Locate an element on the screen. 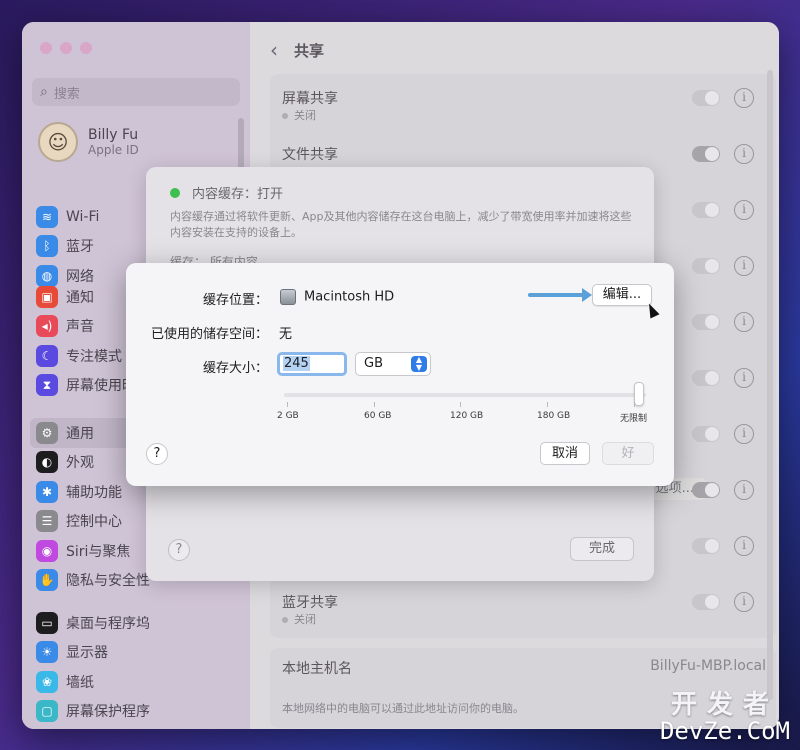  used-storage-label: 已使用的储存空间： is located at coordinates (209, 334).